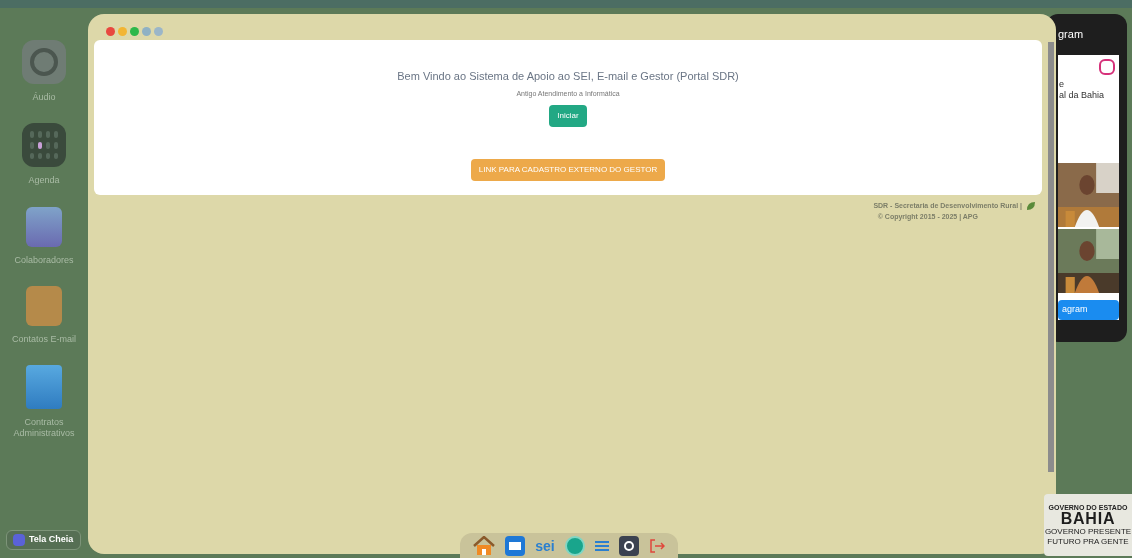  I want to click on sei-link: sei, so click(545, 545).